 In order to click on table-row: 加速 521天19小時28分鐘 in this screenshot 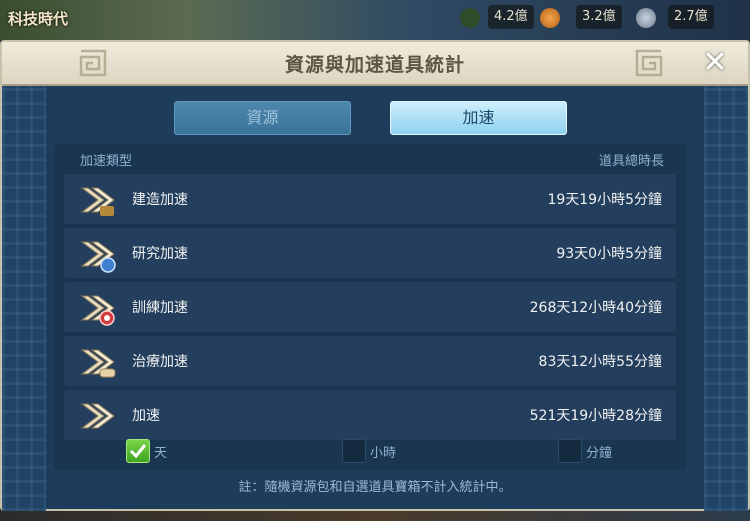, I will do `click(370, 415)`.